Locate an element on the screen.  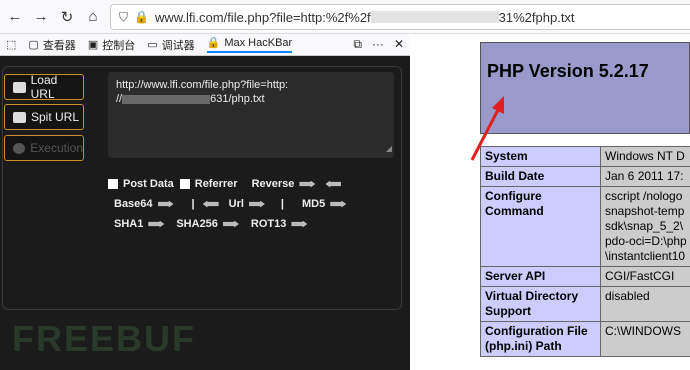
reload-icon: ↻ is located at coordinates (67, 17).